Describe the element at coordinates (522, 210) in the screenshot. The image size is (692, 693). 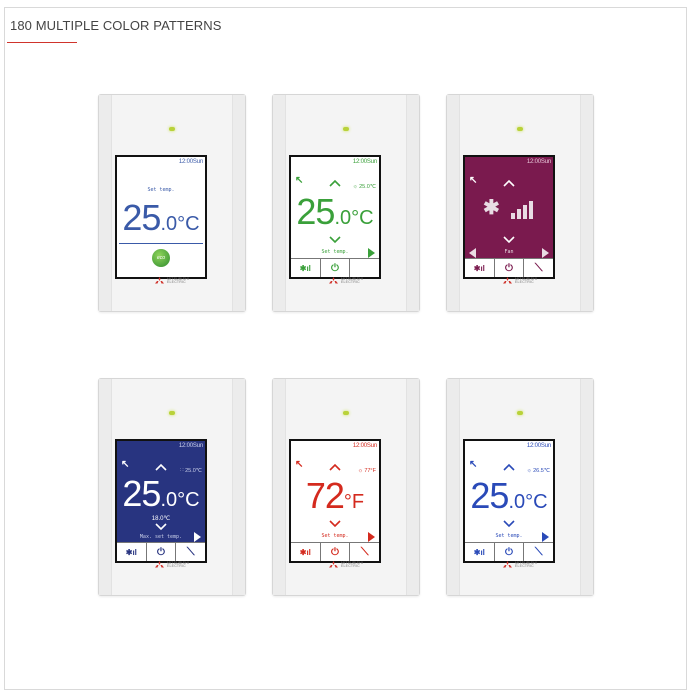
I see `signal-bars-icon` at that location.